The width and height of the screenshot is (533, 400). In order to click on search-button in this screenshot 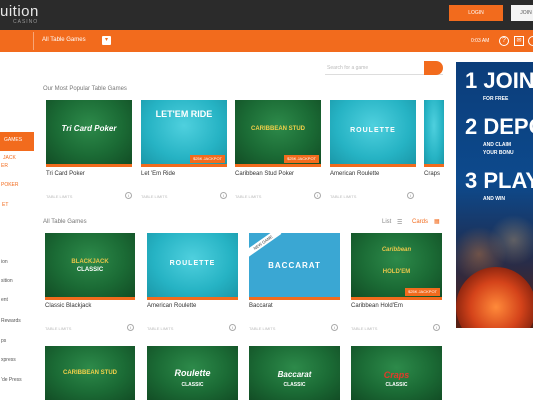, I will do `click(433, 68)`.